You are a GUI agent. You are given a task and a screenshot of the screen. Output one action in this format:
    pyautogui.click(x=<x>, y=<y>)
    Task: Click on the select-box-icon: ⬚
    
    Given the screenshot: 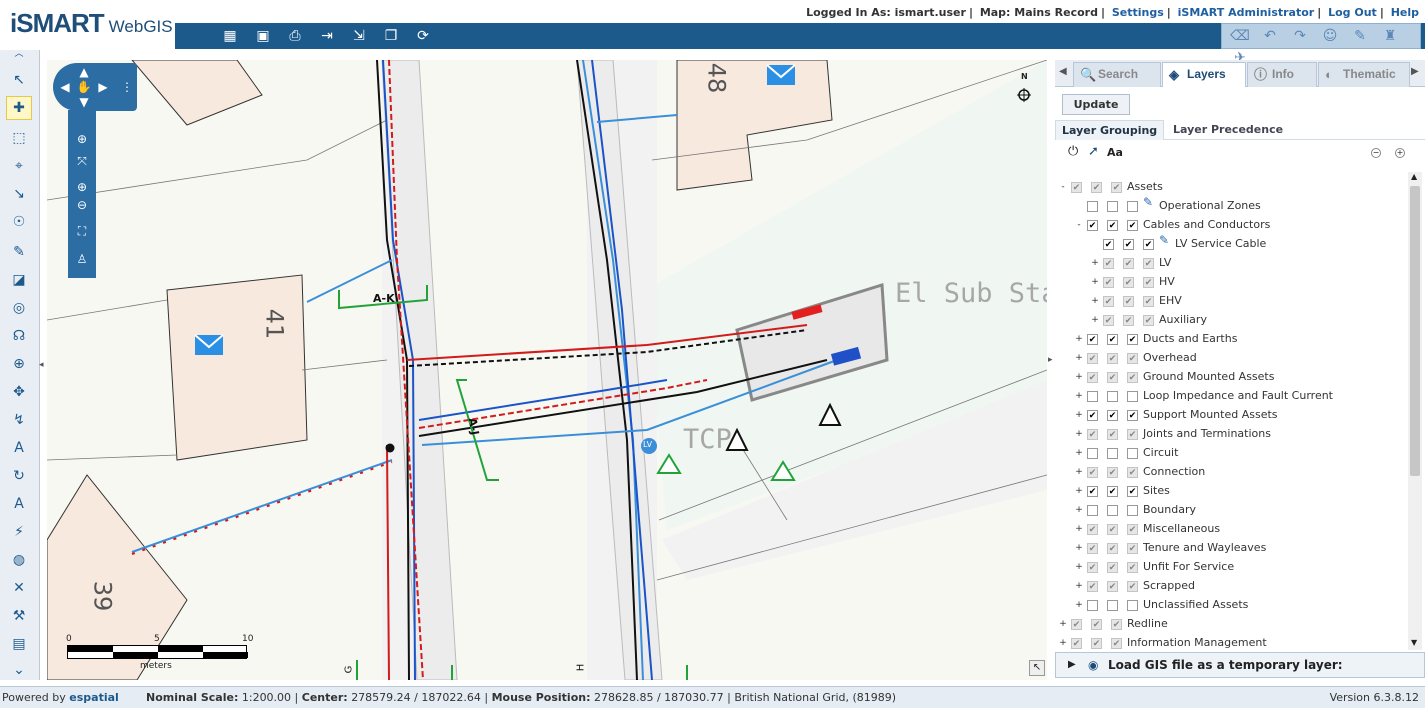 What is the action you would take?
    pyautogui.click(x=19, y=138)
    